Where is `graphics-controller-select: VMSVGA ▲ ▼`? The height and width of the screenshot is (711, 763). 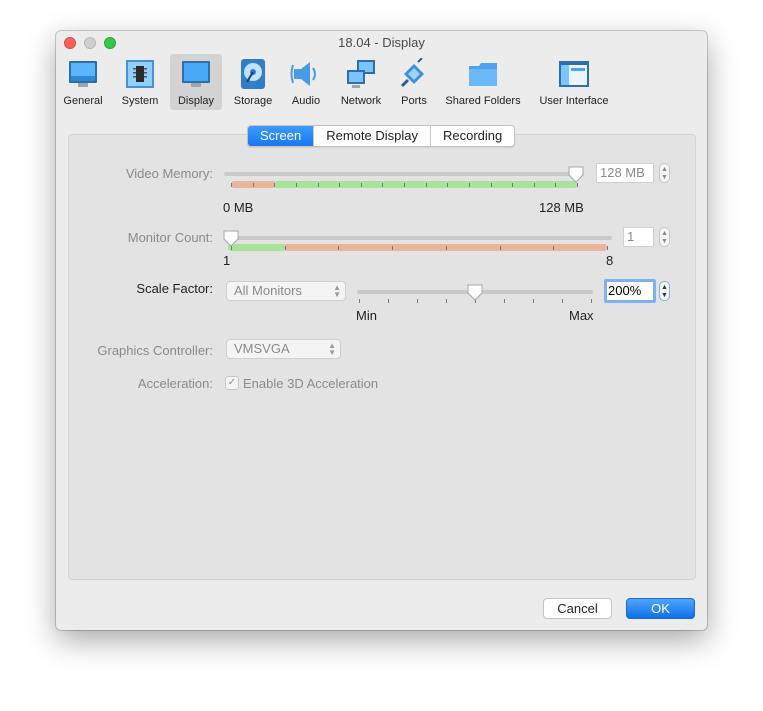 graphics-controller-select: VMSVGA ▲ ▼ is located at coordinates (283, 349).